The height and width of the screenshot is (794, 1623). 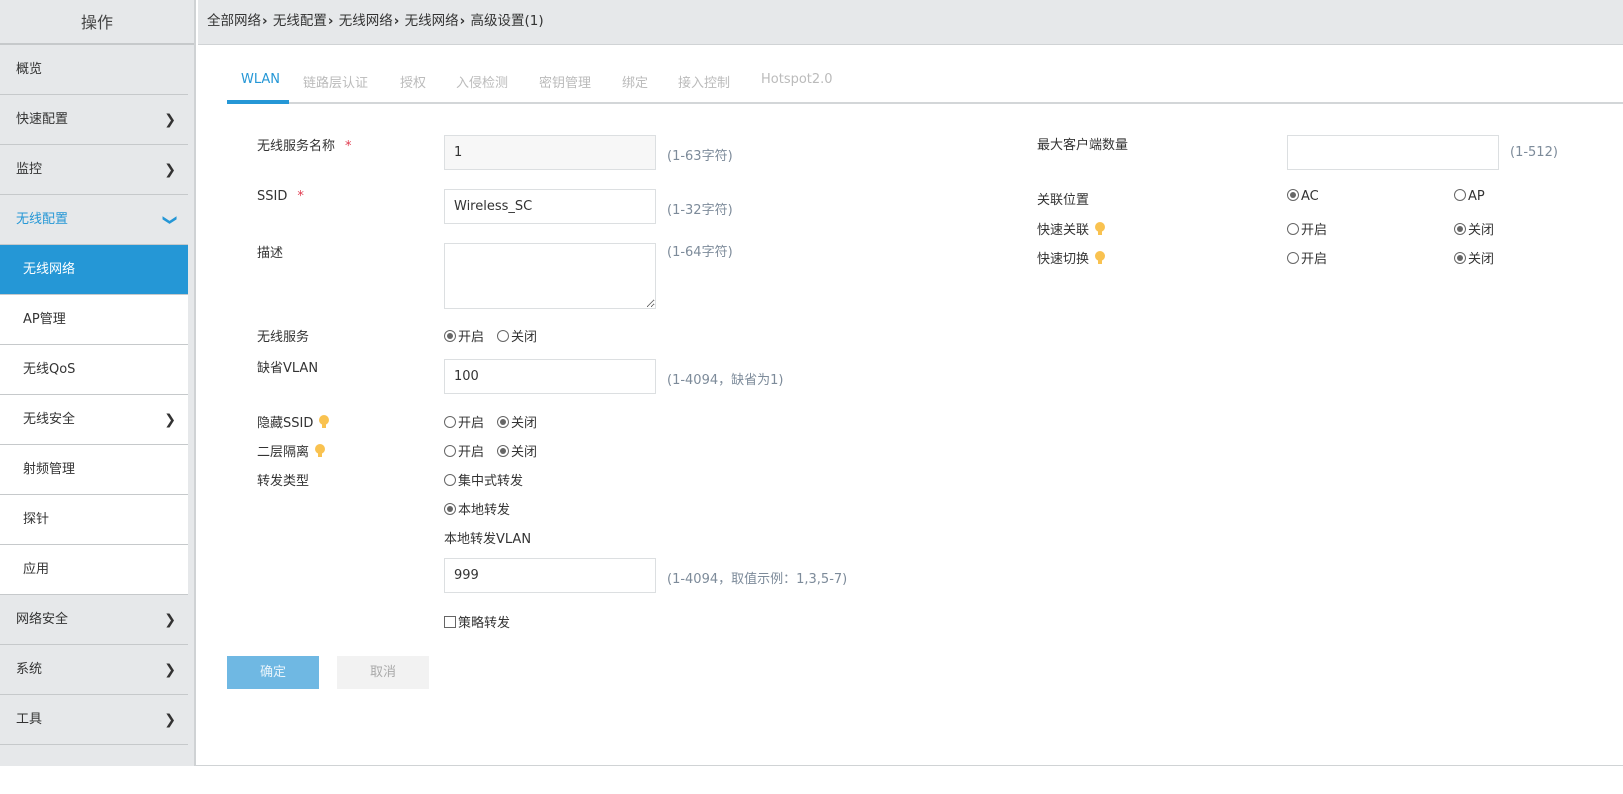 I want to click on hide-ssid-off-radio: 关闭, so click(x=517, y=421).